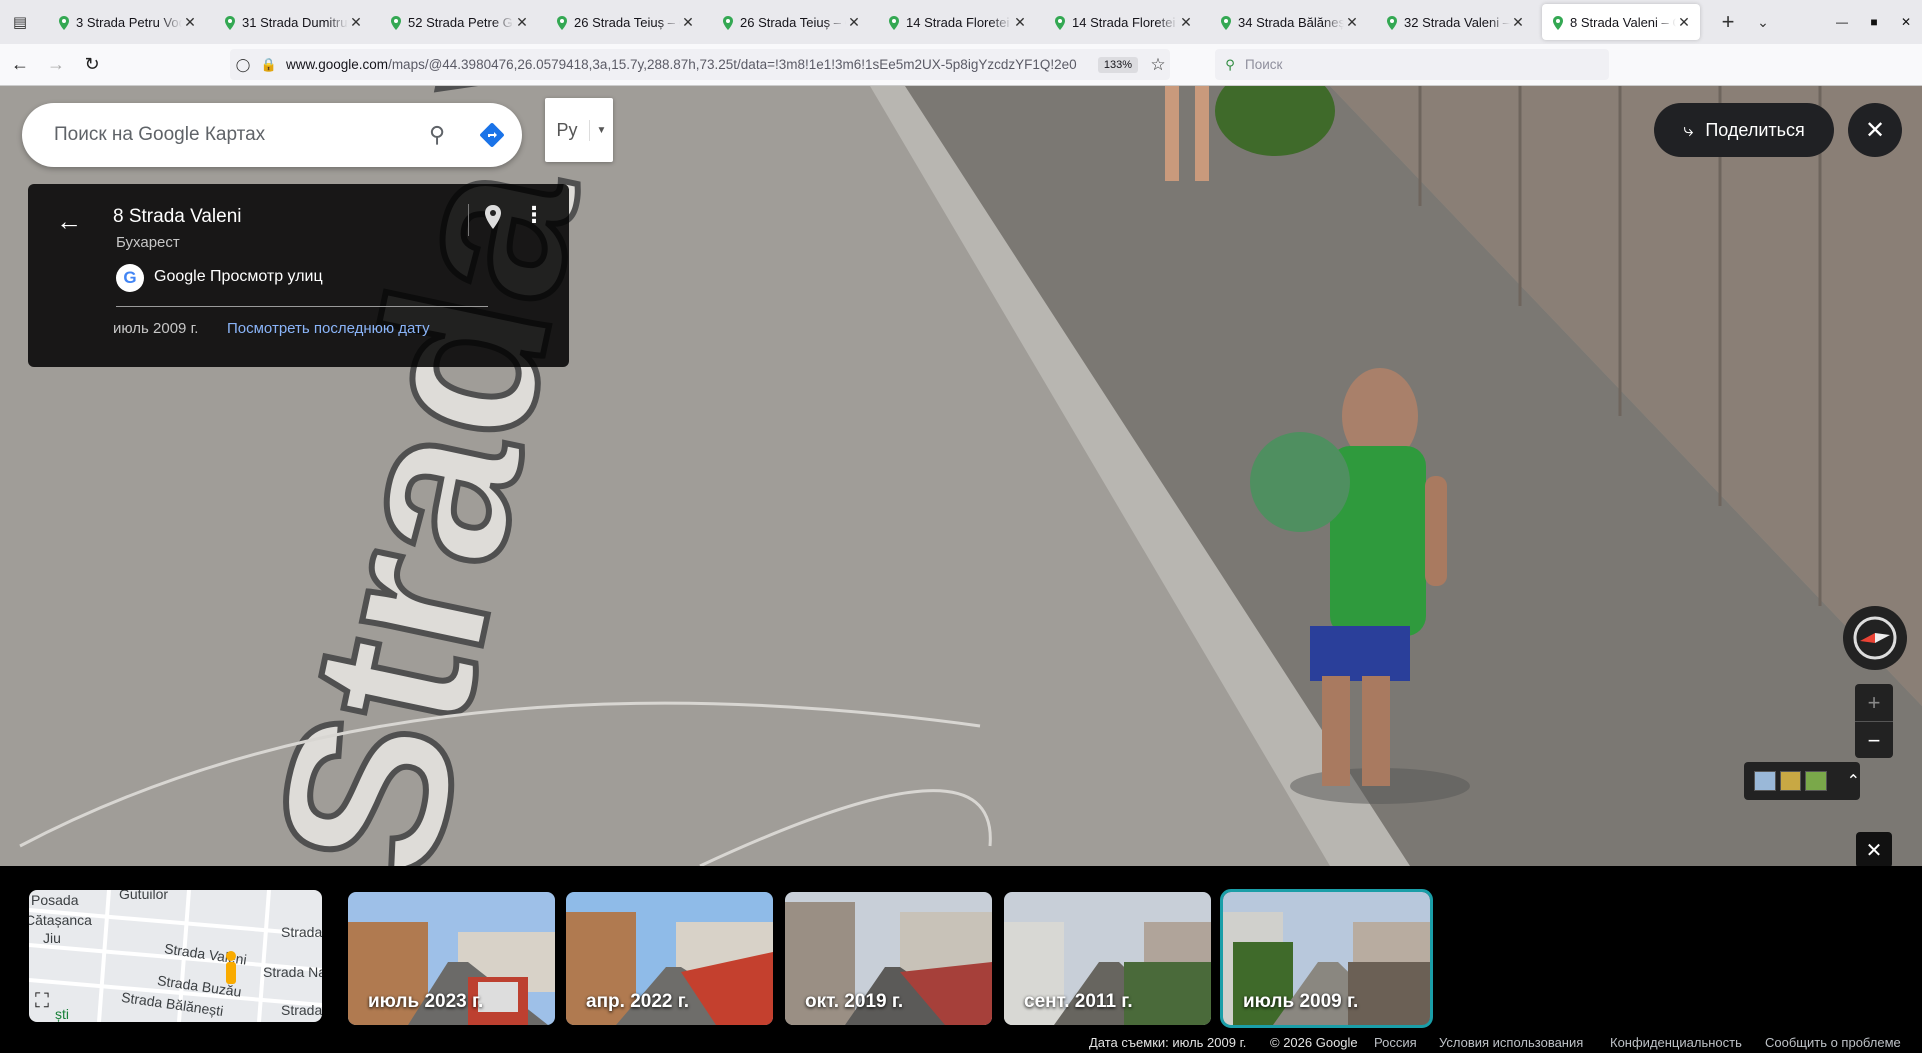  Describe the element at coordinates (1676, 1042) in the screenshot. I see `footer-privacy-link: Конфиденциальность` at that location.